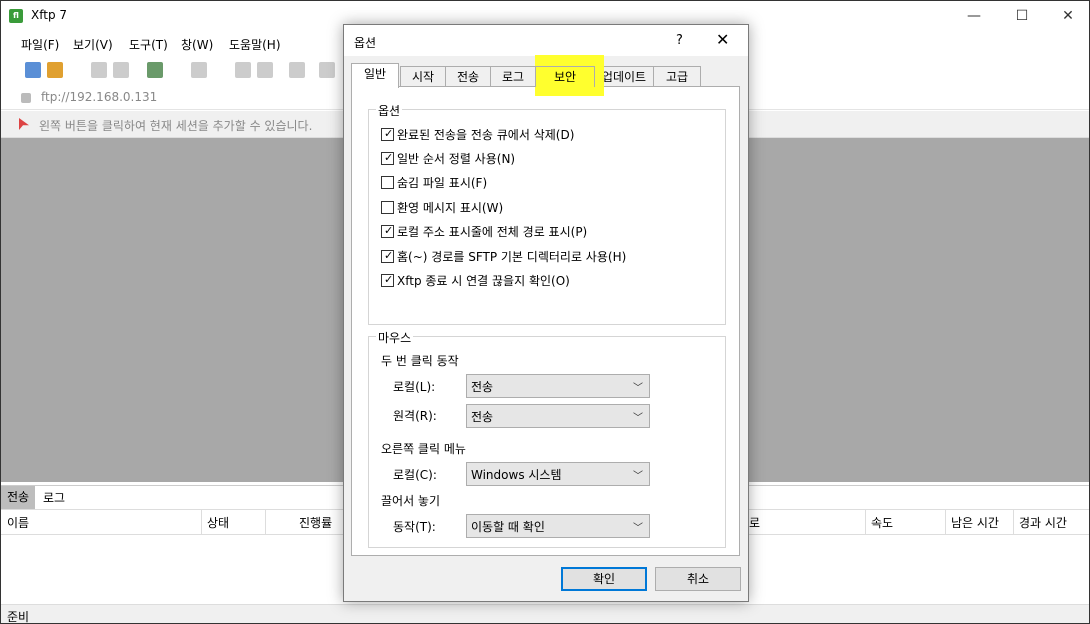  Describe the element at coordinates (197, 44) in the screenshot. I see `menu-window: 창(W)` at that location.